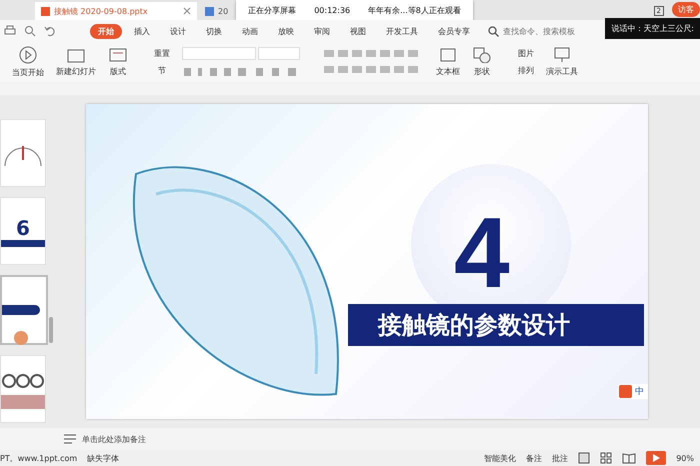 Image resolution: width=700 pixels, height=466 pixels. Describe the element at coordinates (584, 458) in the screenshot. I see `normal-view-icon` at that location.